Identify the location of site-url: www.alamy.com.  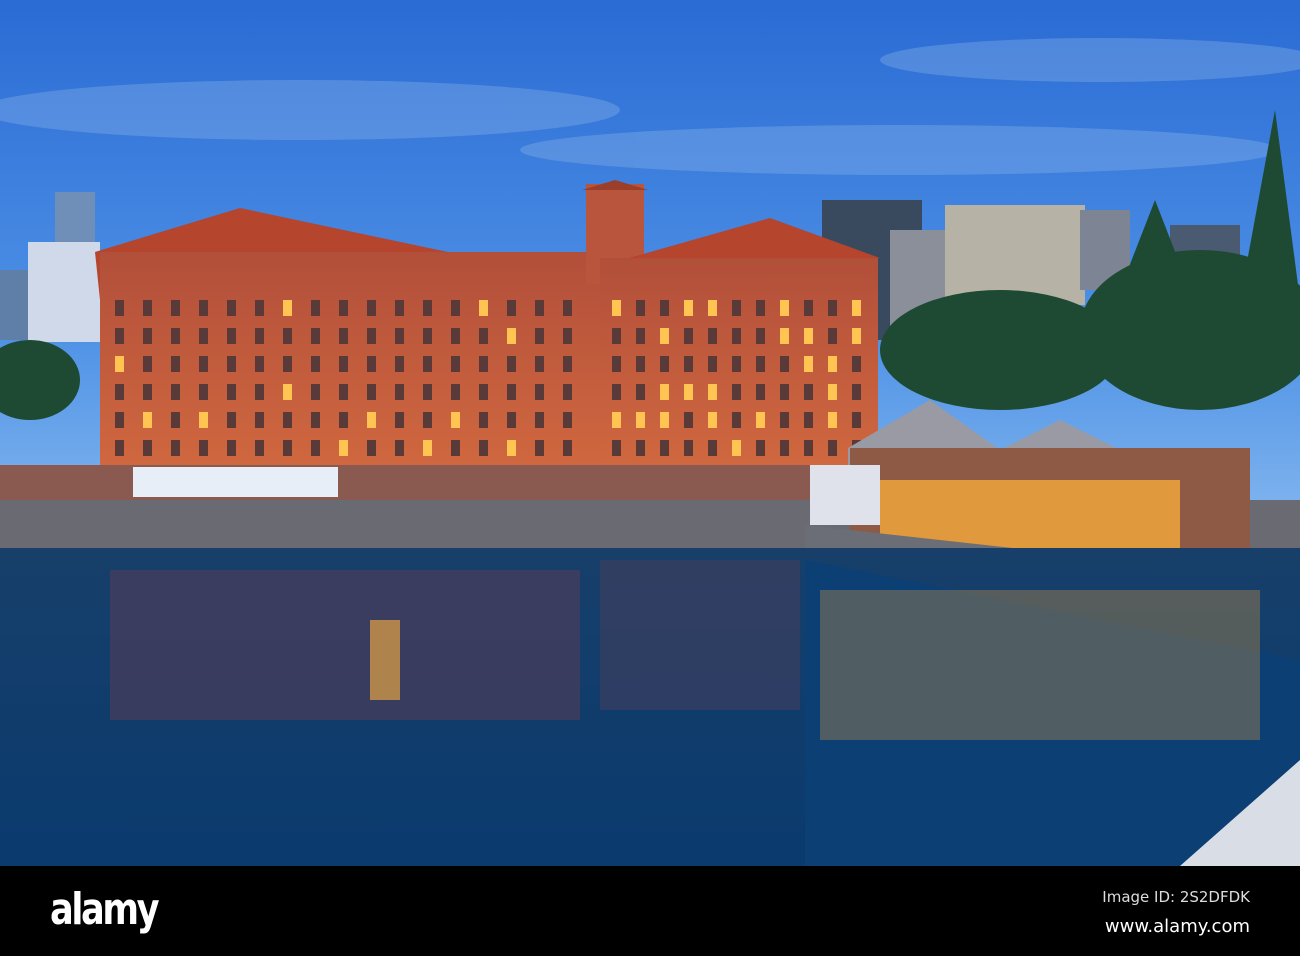
(1177, 926).